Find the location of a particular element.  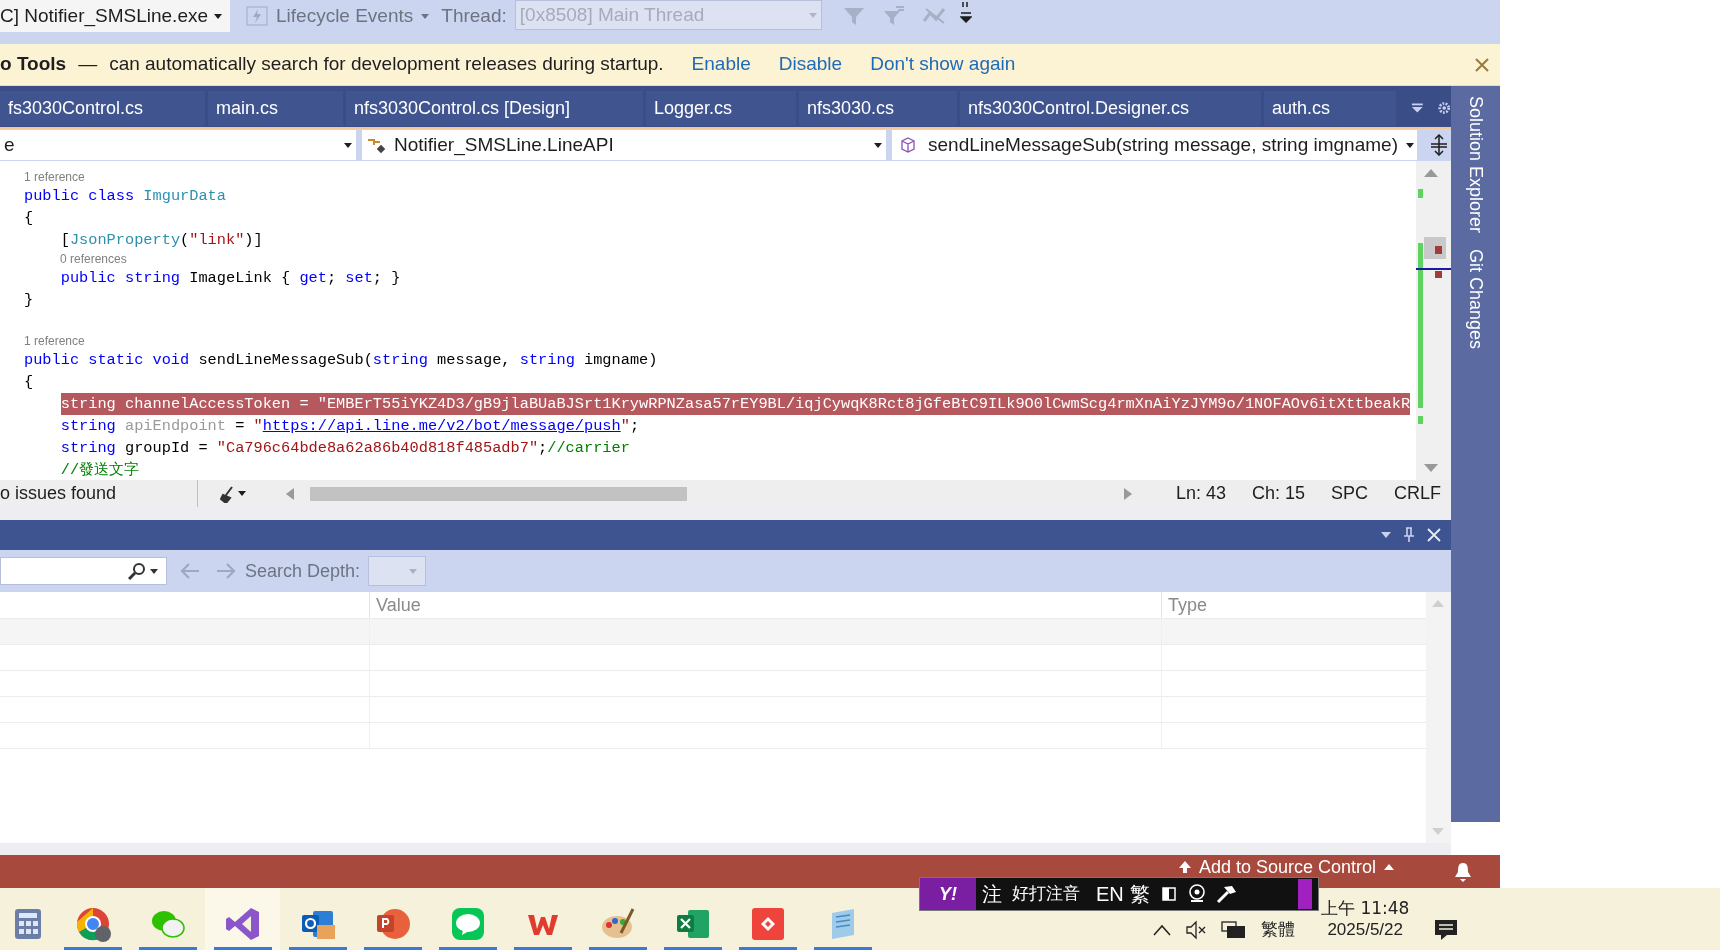

dropdown-icon is located at coordinates (1386, 535).